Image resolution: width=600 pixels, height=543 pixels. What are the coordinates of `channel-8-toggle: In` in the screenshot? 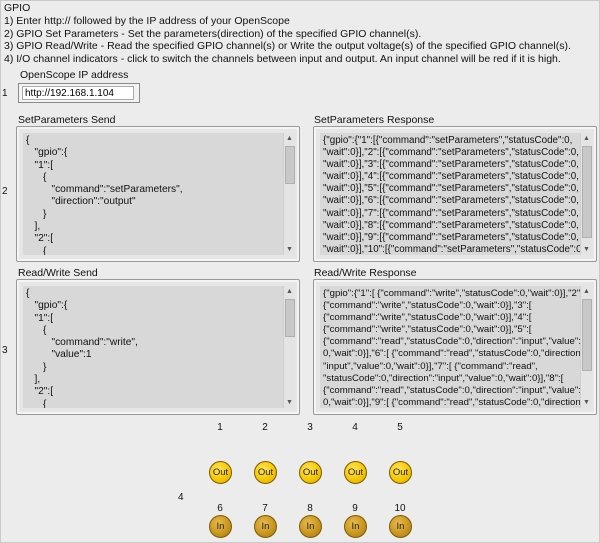 It's located at (310, 526).